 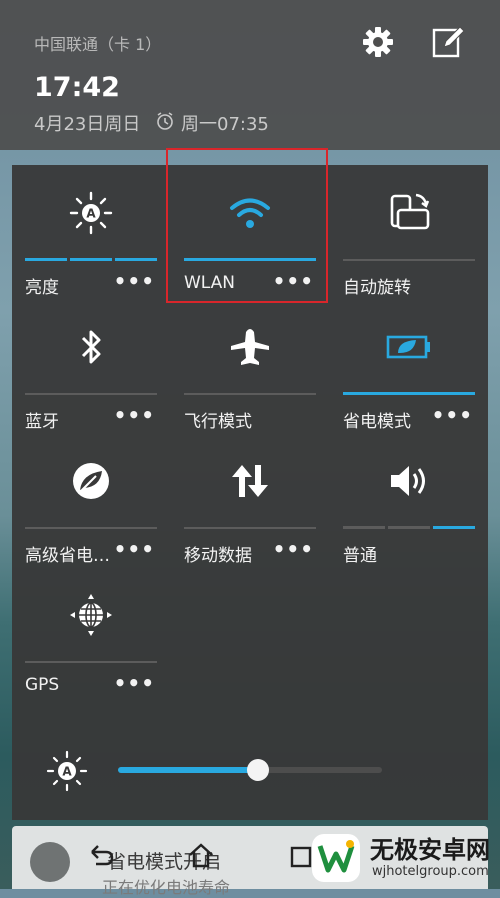 I want to click on tile-brightness: A 亮度 •••, so click(x=91, y=232).